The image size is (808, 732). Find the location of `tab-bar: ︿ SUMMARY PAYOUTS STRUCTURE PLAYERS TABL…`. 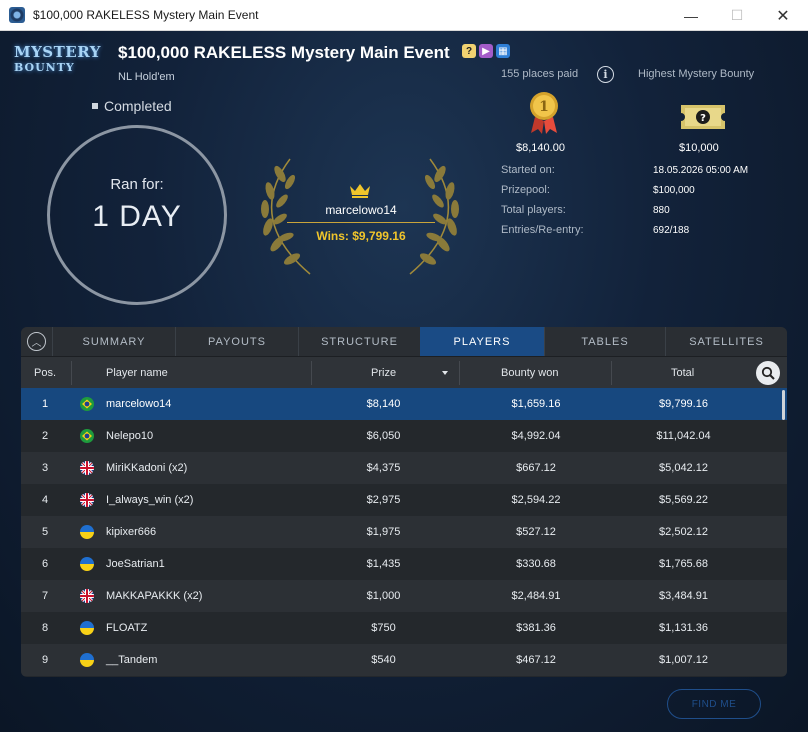

tab-bar: ︿ SUMMARY PAYOUTS STRUCTURE PLAYERS TABL… is located at coordinates (404, 341).